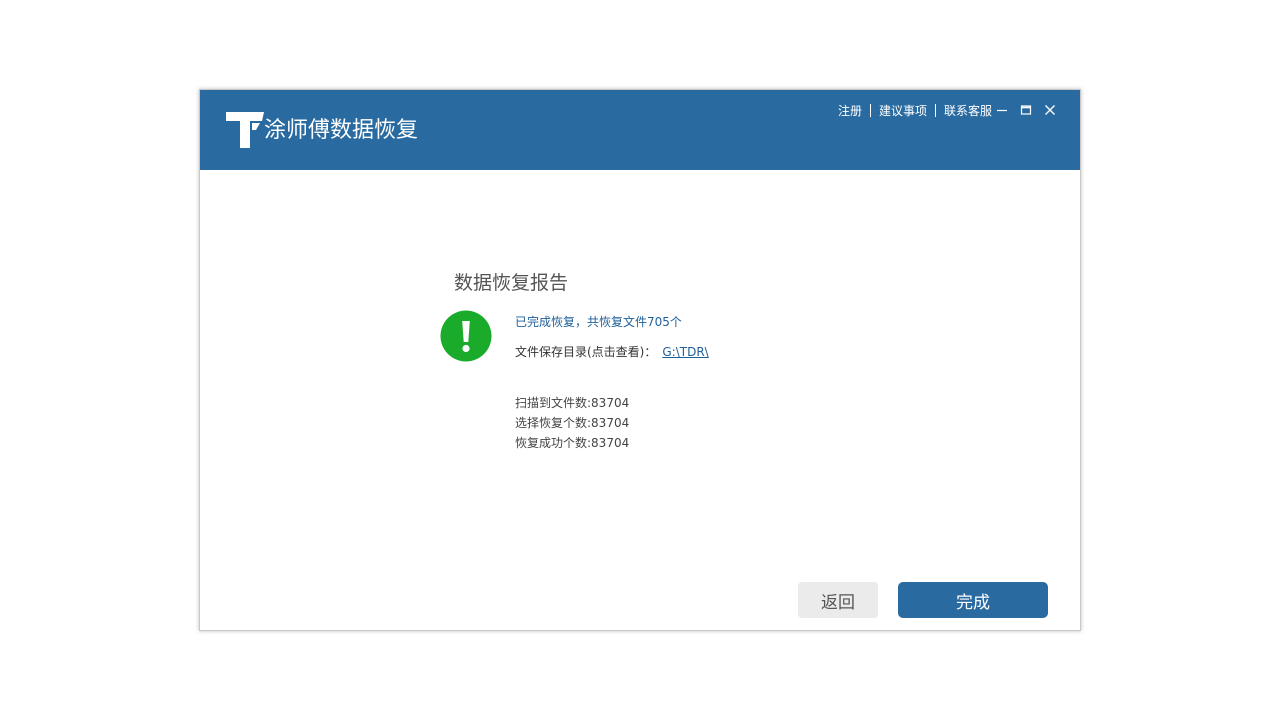 The height and width of the screenshot is (720, 1280). I want to click on stat-row-recovered: 恢复成功个数:83704, so click(572, 443).